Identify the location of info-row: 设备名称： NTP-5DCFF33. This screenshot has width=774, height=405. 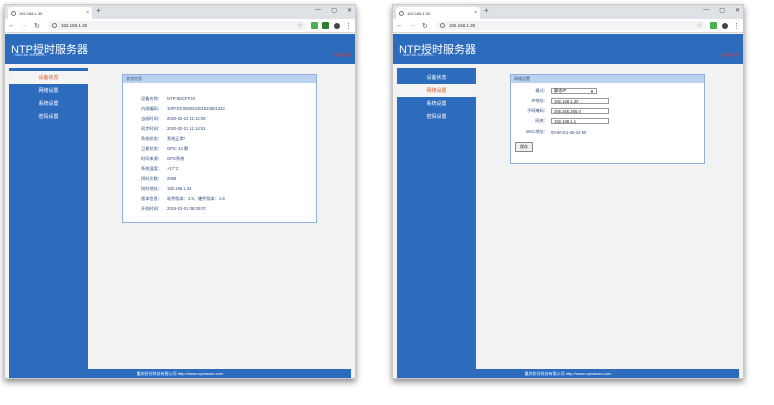
(159, 98).